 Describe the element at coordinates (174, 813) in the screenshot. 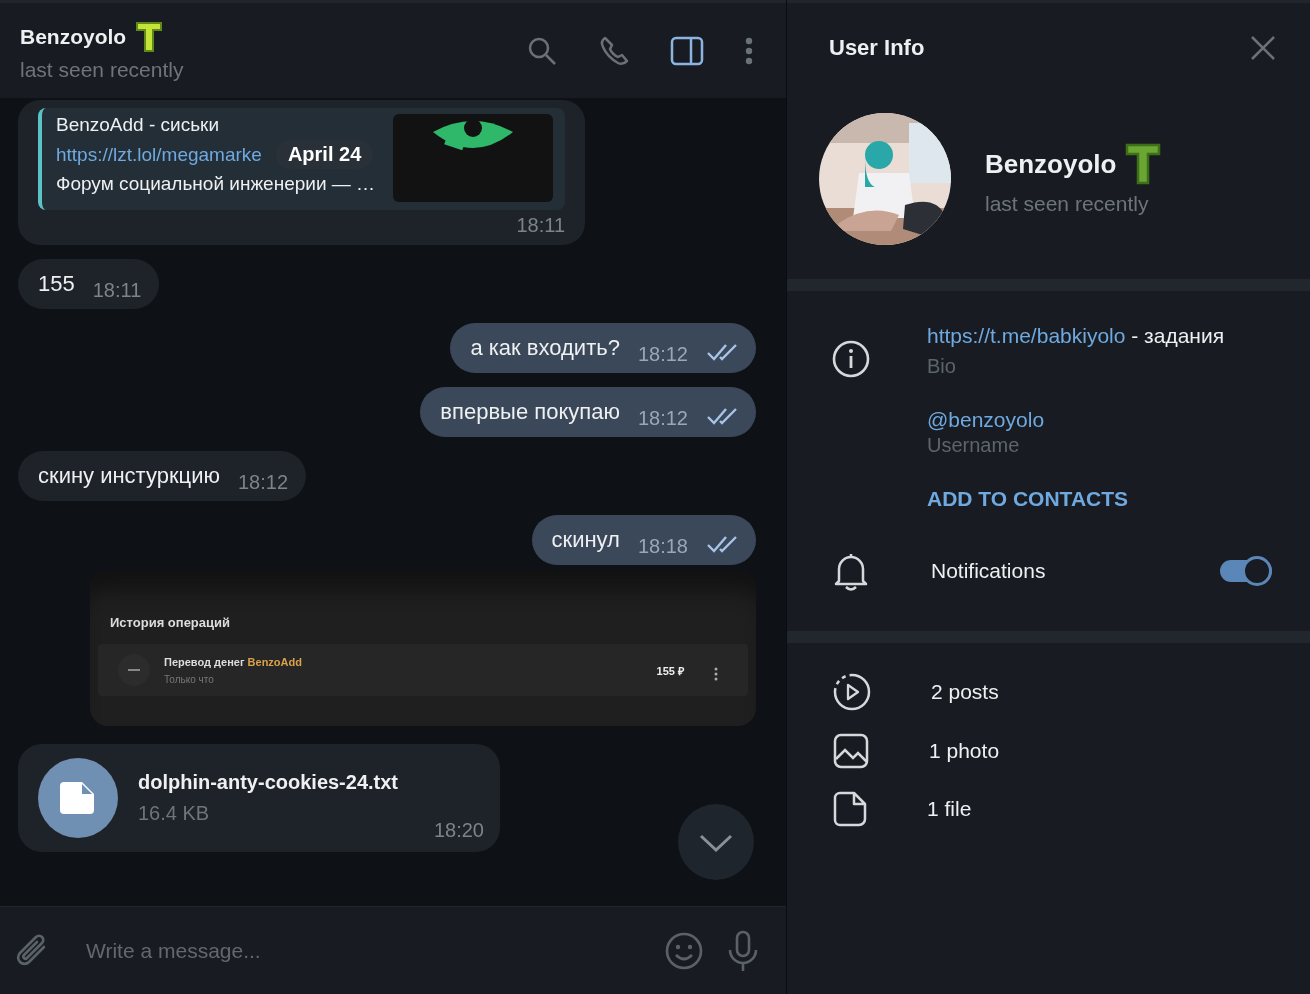

I see `file-size: 16.4 KB` at that location.